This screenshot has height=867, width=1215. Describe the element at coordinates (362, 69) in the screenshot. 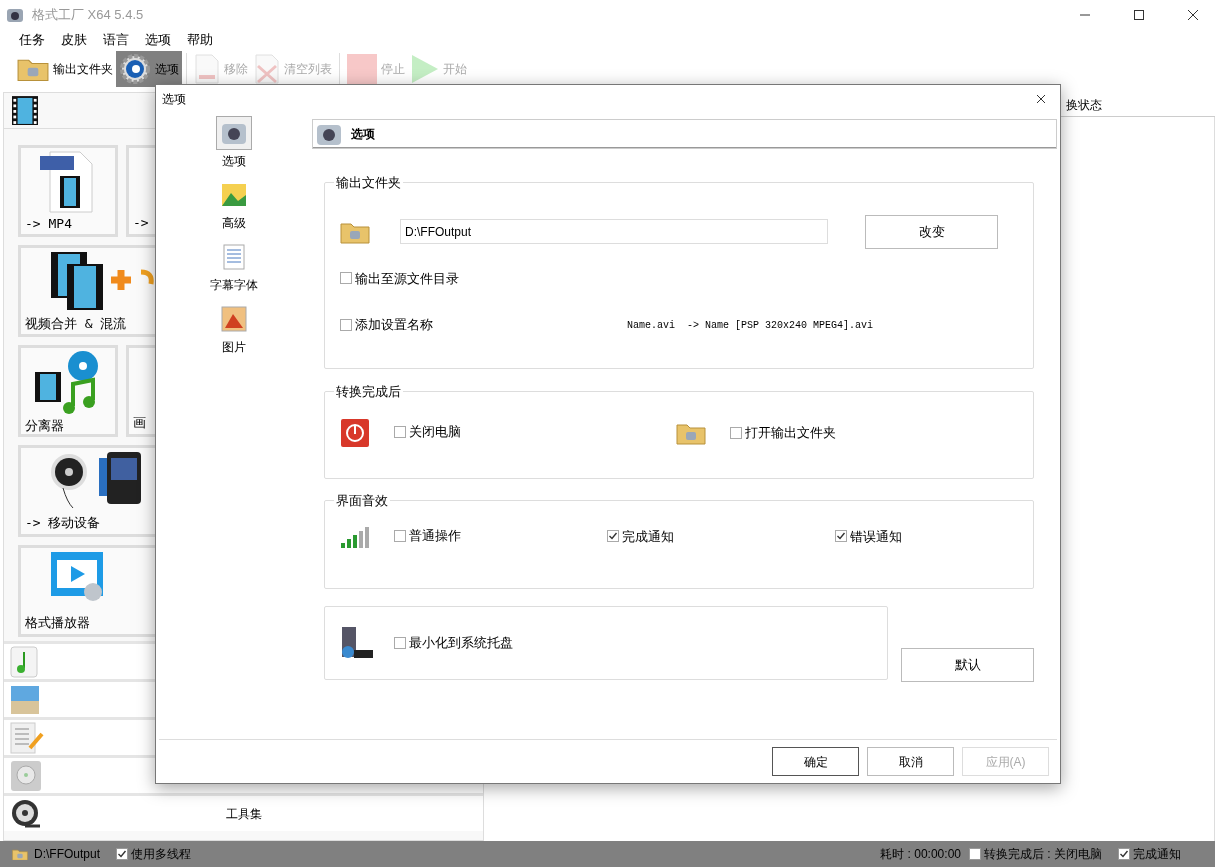

I see `stop-icon` at that location.